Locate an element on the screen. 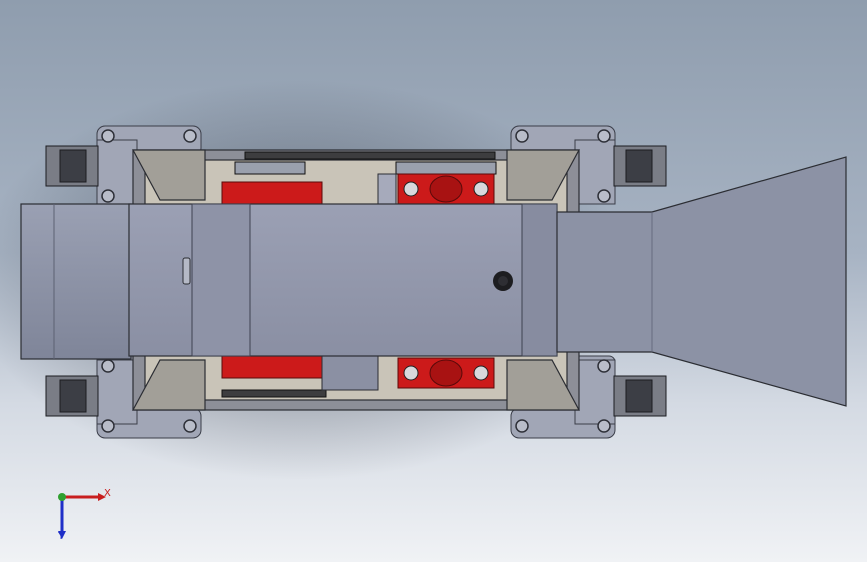 This screenshot has width=867, height=562. slot-marker is located at coordinates (186, 271).